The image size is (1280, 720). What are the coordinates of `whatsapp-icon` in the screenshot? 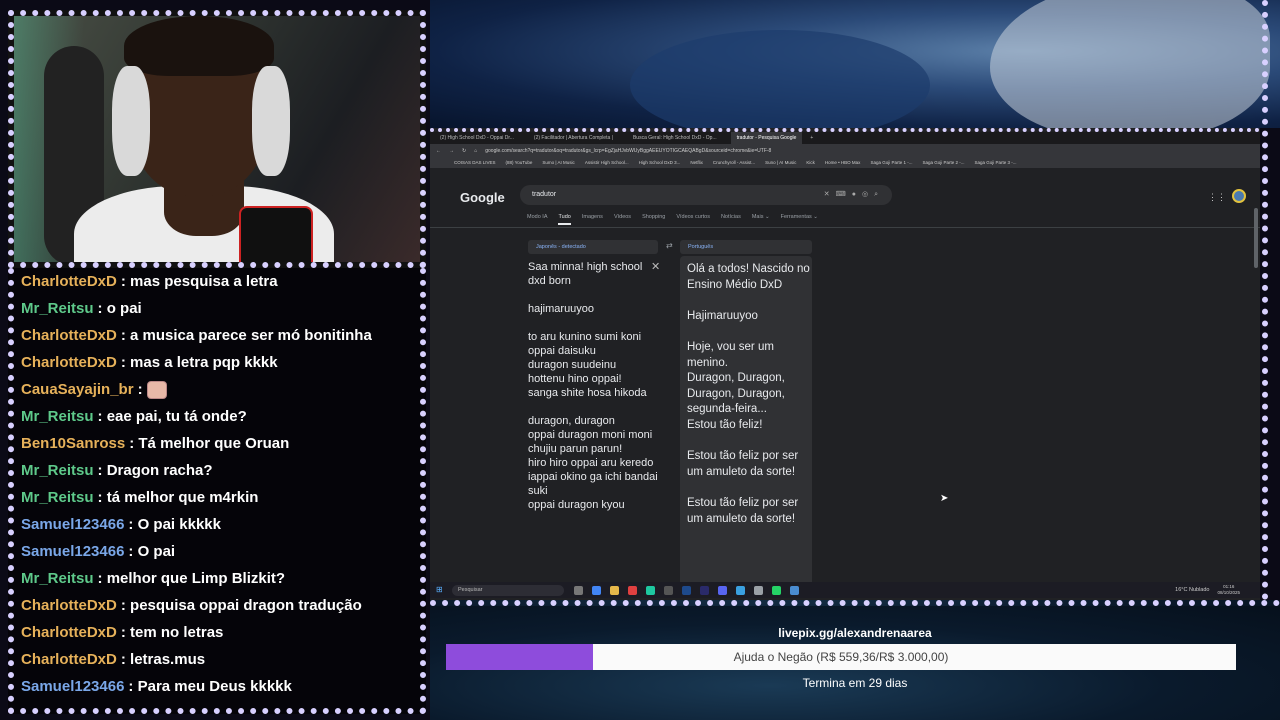 It's located at (776, 590).